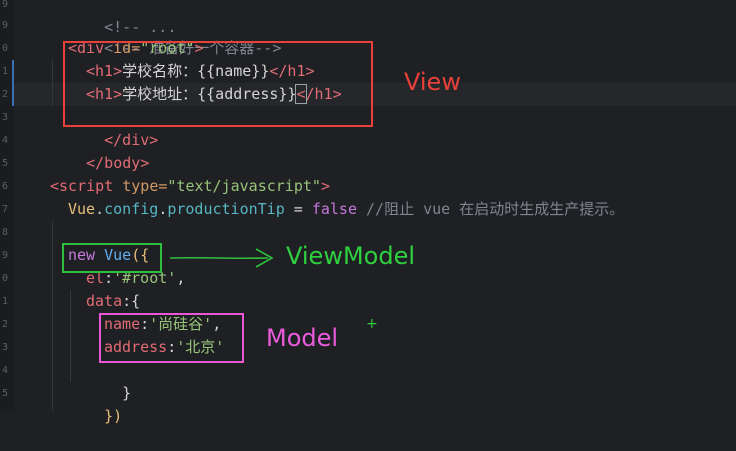 The image size is (736, 451). I want to click on code-line: <script type="text/javascript">, so click(190, 186).